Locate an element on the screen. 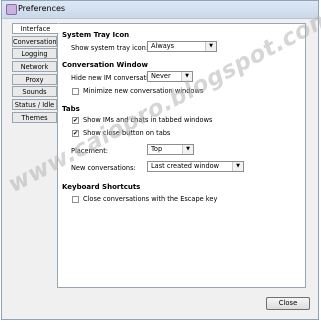 The height and width of the screenshot is (322, 321). show-ims-checkbox: ✔ is located at coordinates (75, 120).